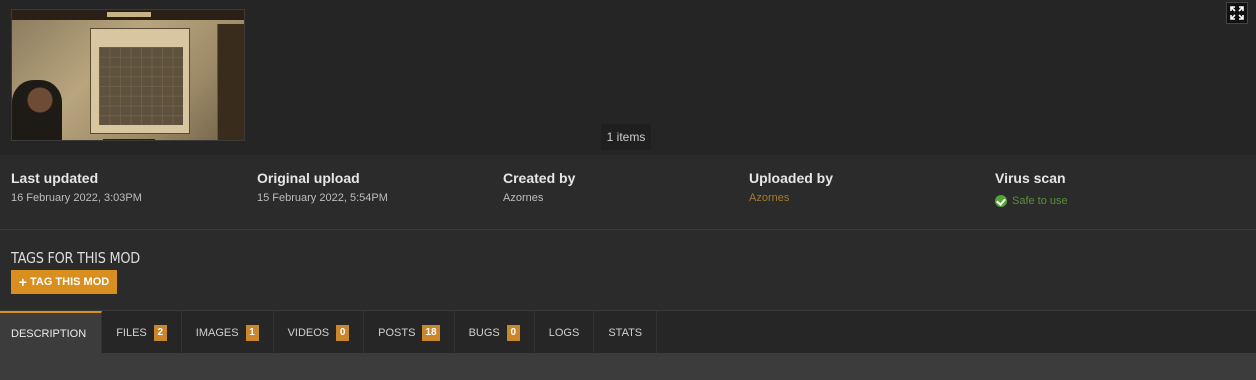 The image size is (1256, 380). I want to click on thumbnail-sidebar, so click(230, 82).